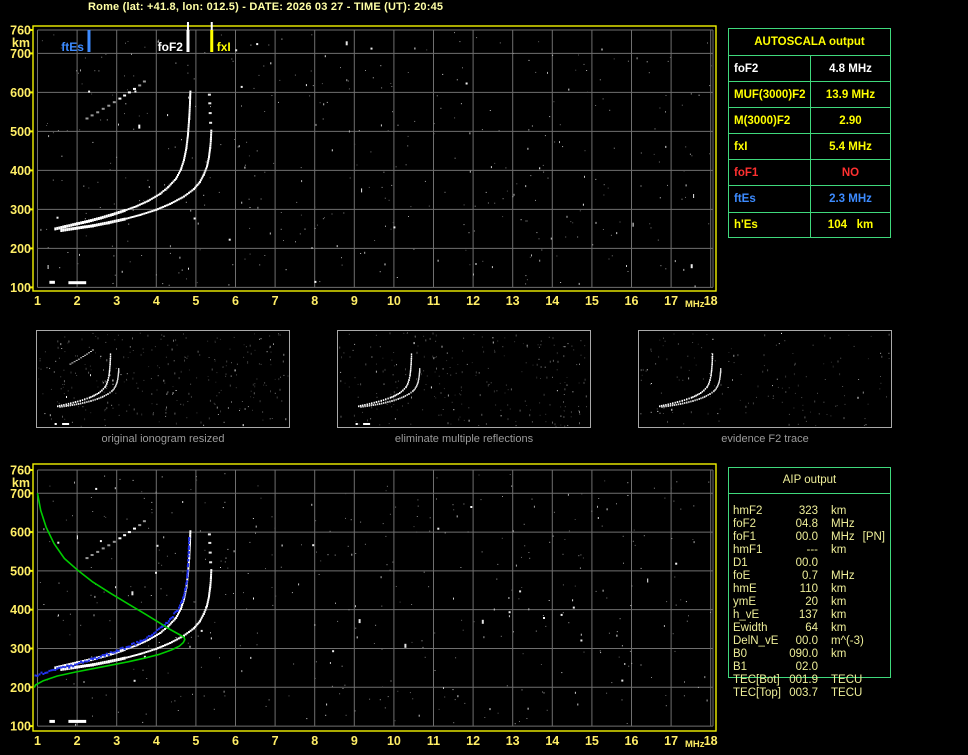 The width and height of the screenshot is (968, 755). I want to click on param-value: ---, so click(812, 549).